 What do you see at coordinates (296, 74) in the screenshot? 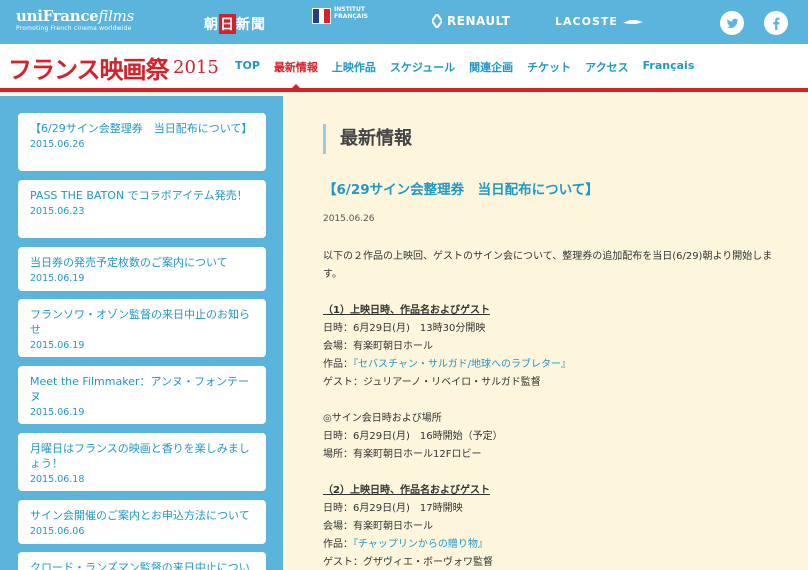
I see `nav-news: 最新情報` at bounding box center [296, 74].